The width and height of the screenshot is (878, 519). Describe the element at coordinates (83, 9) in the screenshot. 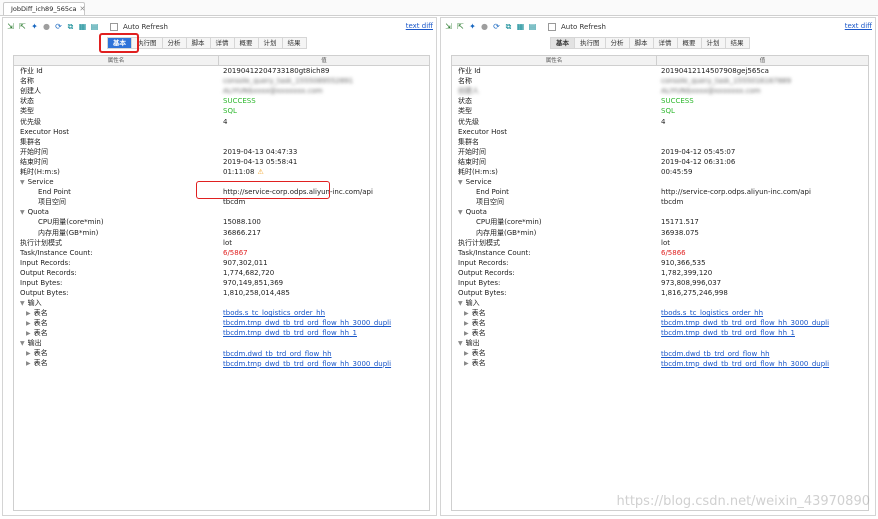

I see `close-icon: ✕` at that location.